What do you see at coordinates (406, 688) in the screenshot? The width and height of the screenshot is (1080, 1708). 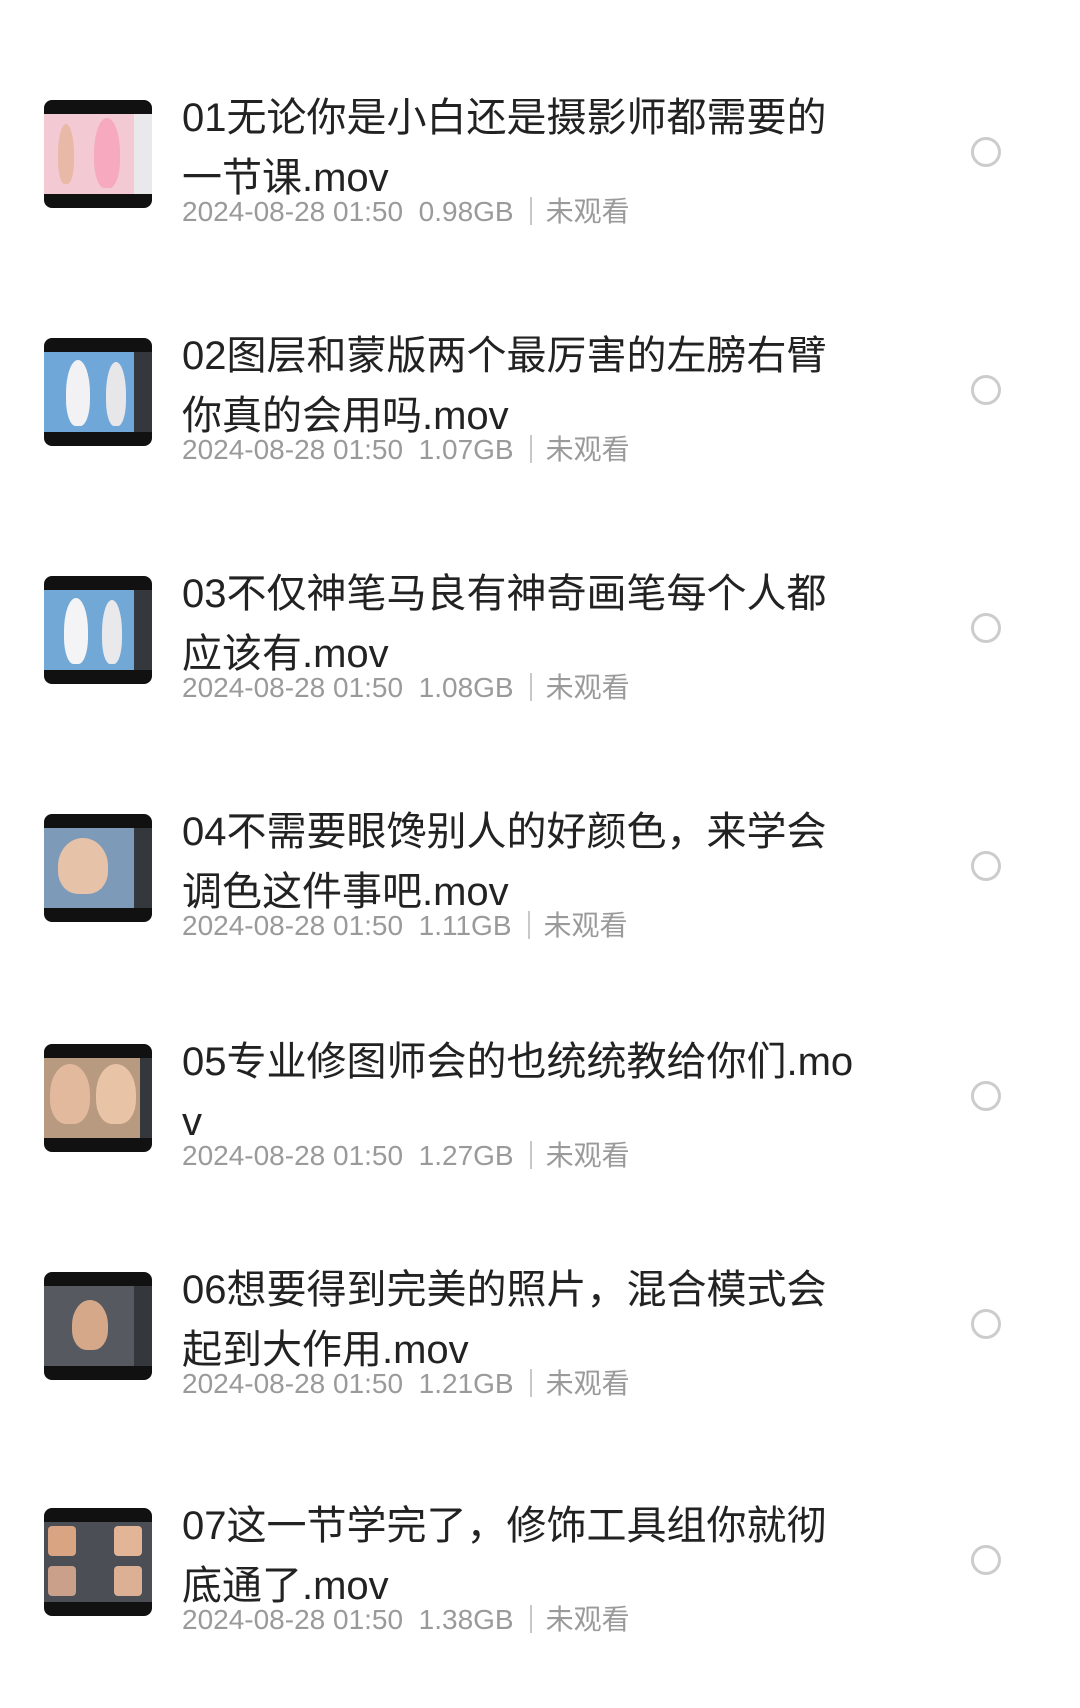 I see `video-meta: 2024-08-28 01:50 1.08GB 未观看` at bounding box center [406, 688].